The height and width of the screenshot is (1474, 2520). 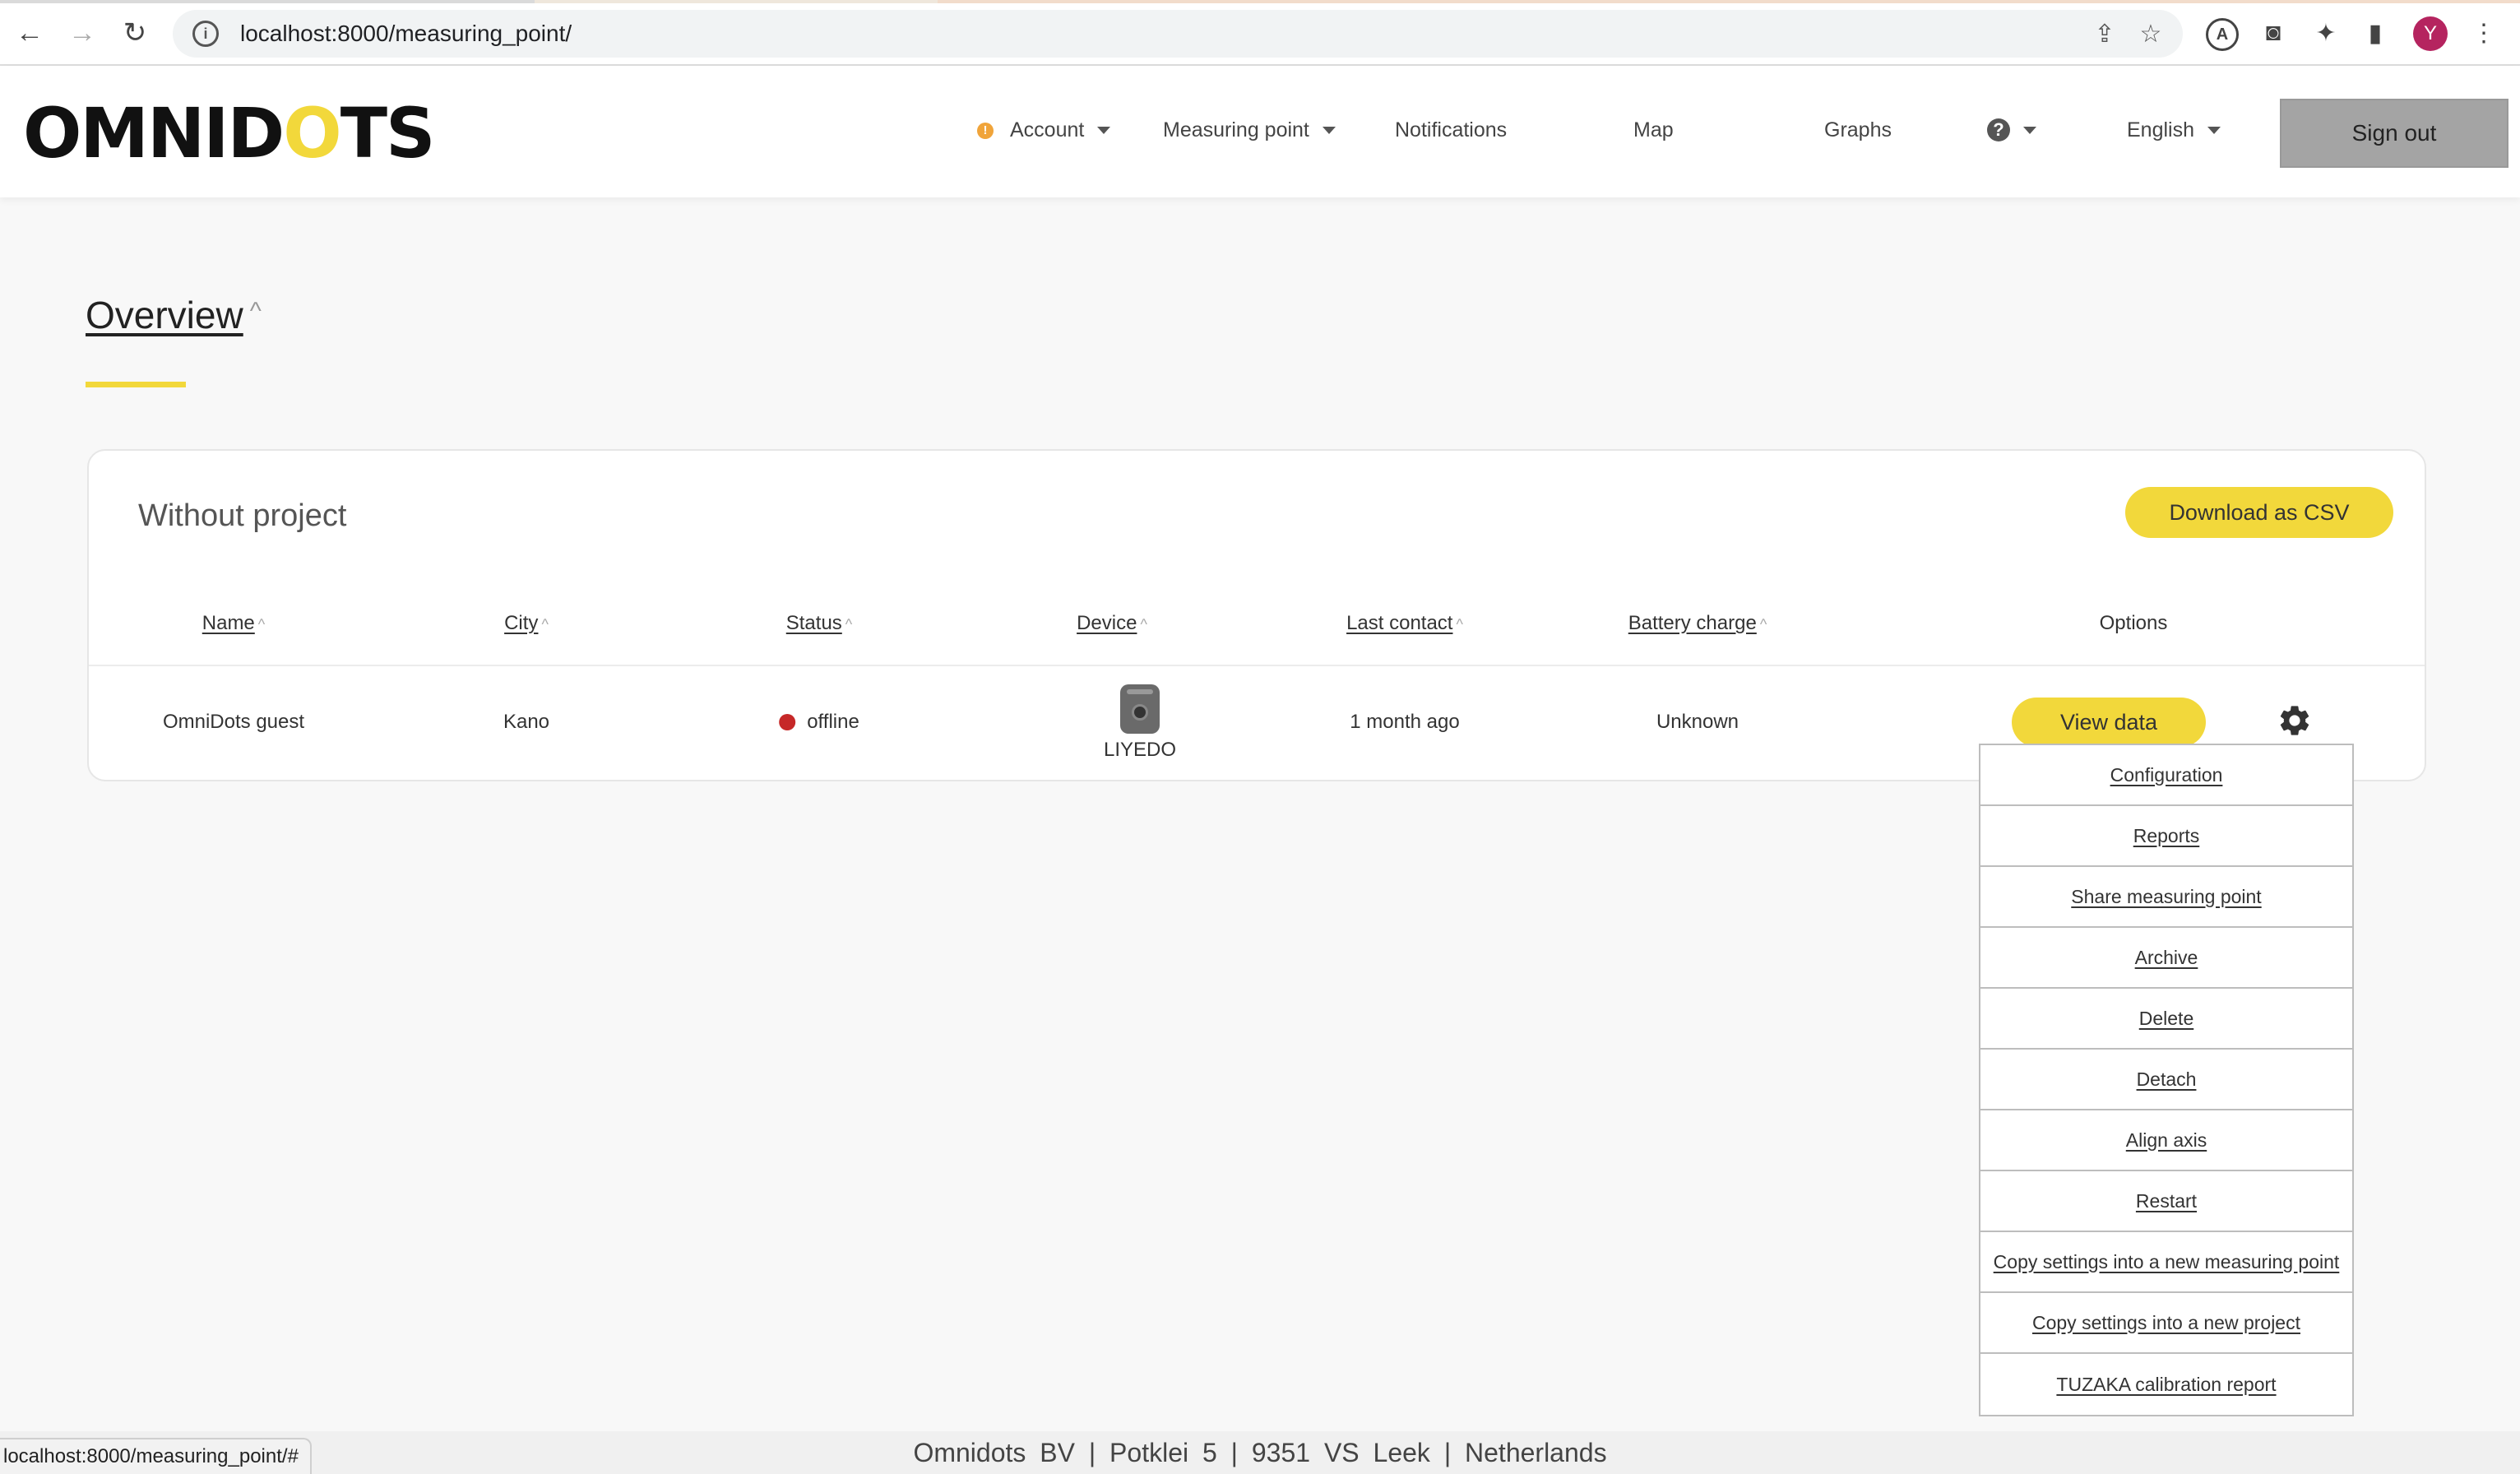 I want to click on card-title: Without project, so click(x=242, y=516).